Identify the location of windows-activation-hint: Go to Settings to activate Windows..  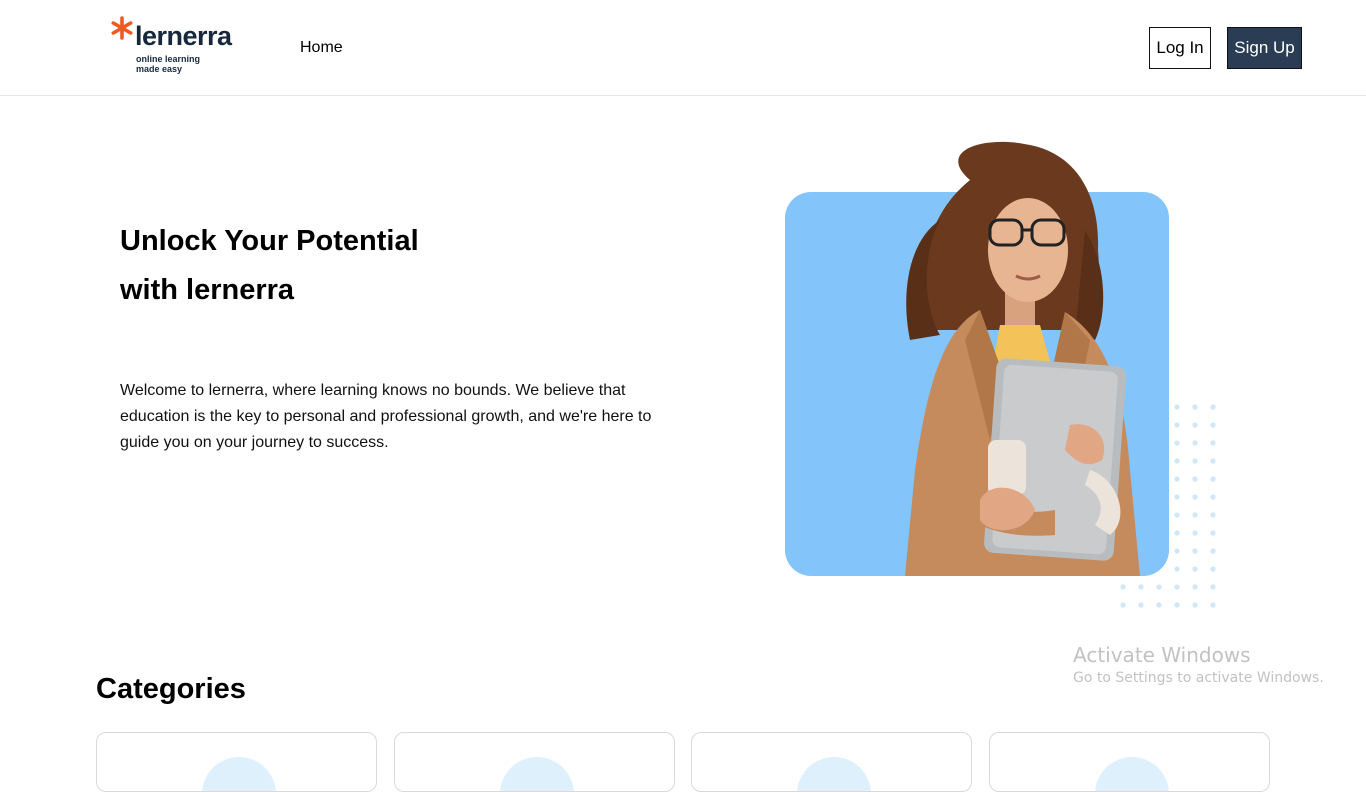
(1198, 678).